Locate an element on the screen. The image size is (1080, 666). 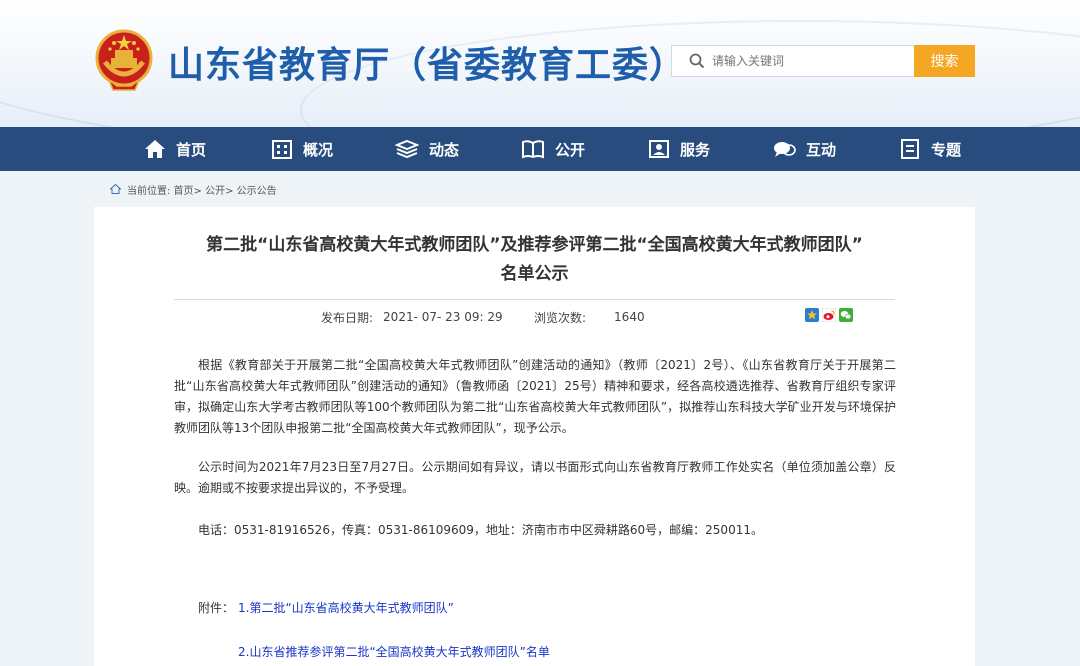
nav-item-news: 动态 is located at coordinates (427, 149).